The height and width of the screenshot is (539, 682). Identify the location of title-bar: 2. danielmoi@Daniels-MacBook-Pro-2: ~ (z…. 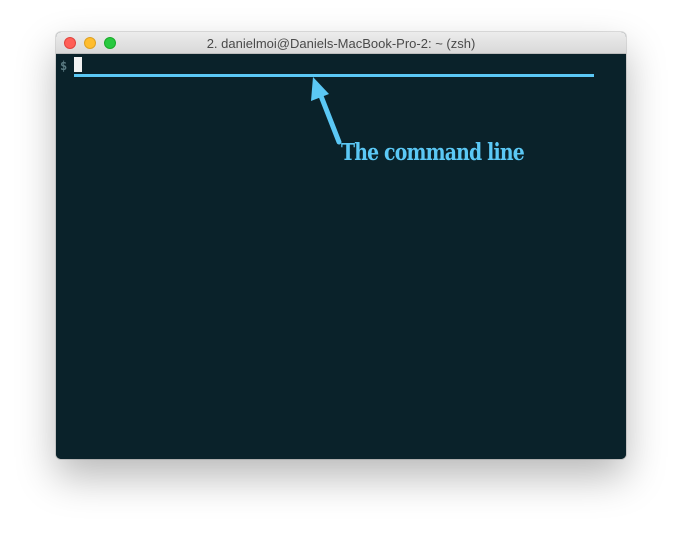
(341, 43).